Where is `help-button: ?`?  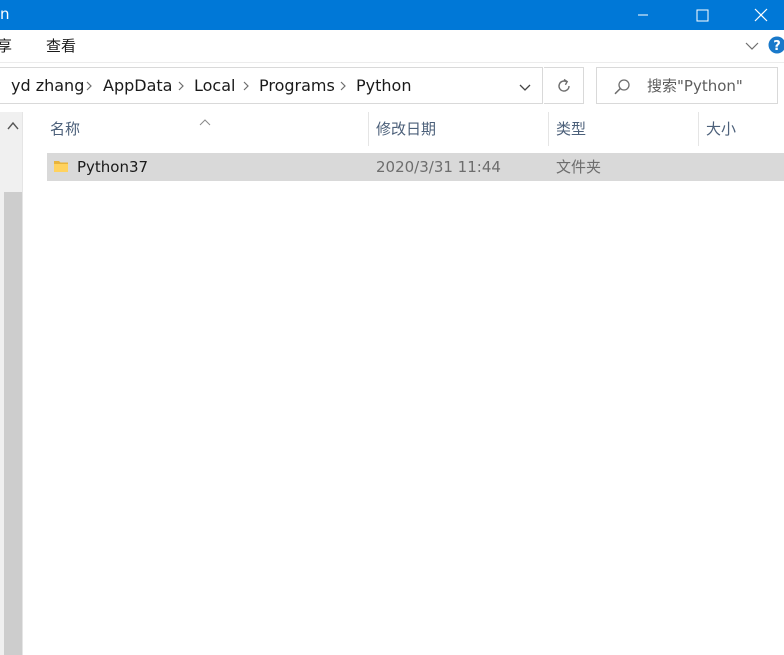
help-button: ? is located at coordinates (776, 45).